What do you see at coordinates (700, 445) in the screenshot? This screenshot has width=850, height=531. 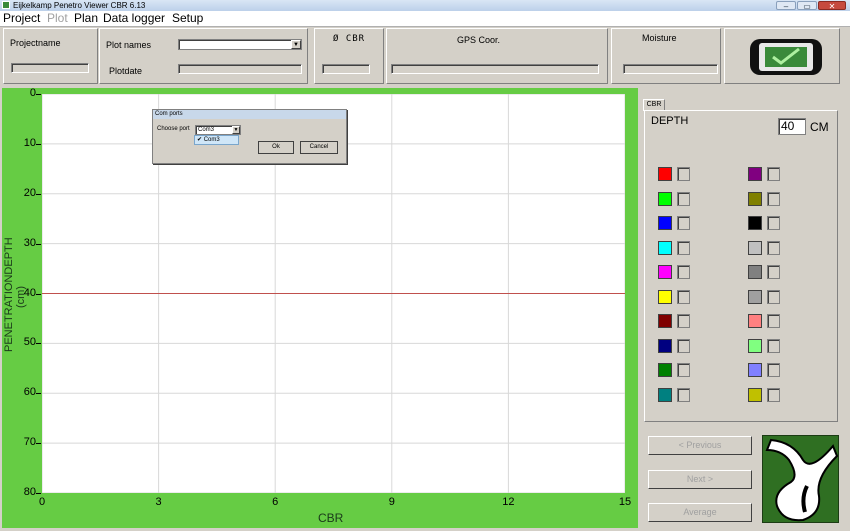 I see `previous-button: < Previous` at bounding box center [700, 445].